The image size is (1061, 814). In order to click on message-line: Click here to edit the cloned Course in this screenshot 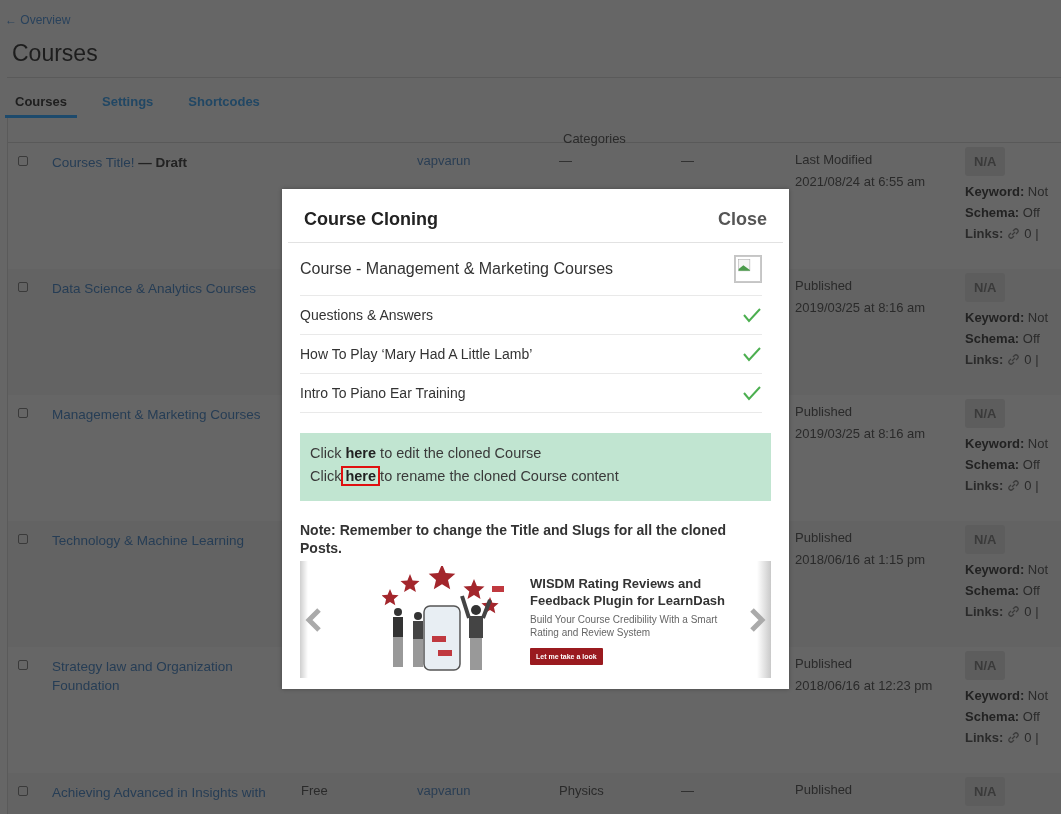, I will do `click(426, 453)`.